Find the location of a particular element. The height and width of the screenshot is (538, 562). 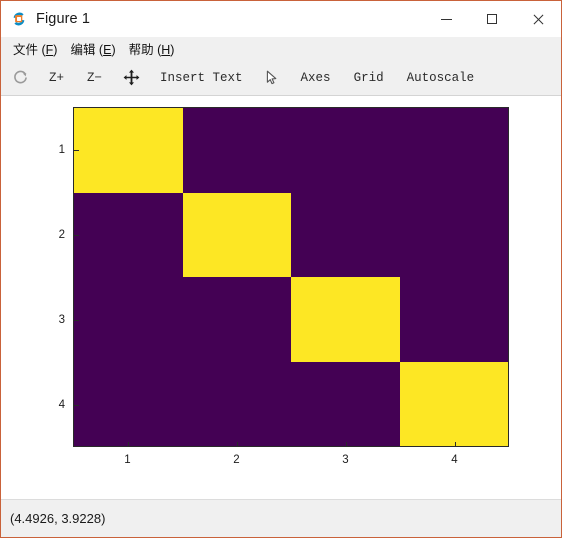

menu-edit: 编辑 (E) is located at coordinates (94, 49).